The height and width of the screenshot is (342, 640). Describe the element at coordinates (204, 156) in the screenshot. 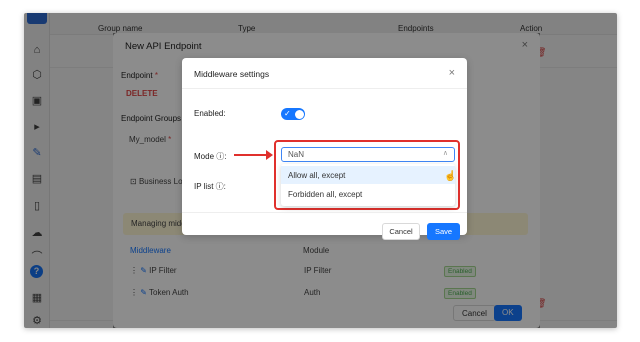

I see `mode-label-text: Mode` at that location.